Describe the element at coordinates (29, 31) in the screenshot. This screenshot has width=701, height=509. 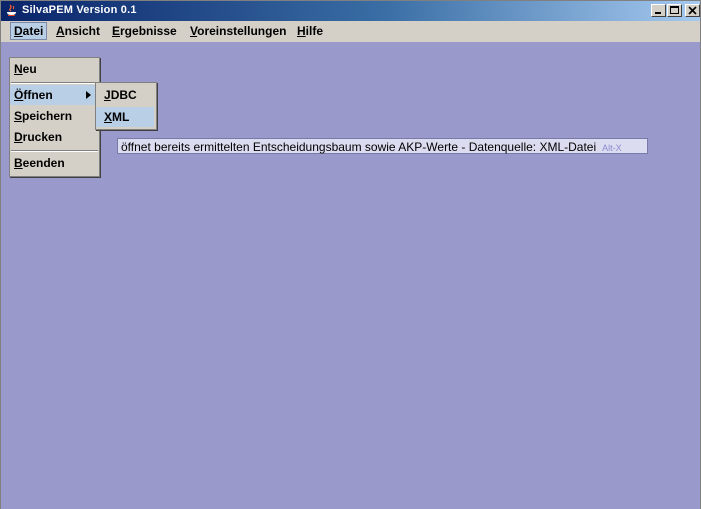
I see `menu-datei: Datei` at that location.